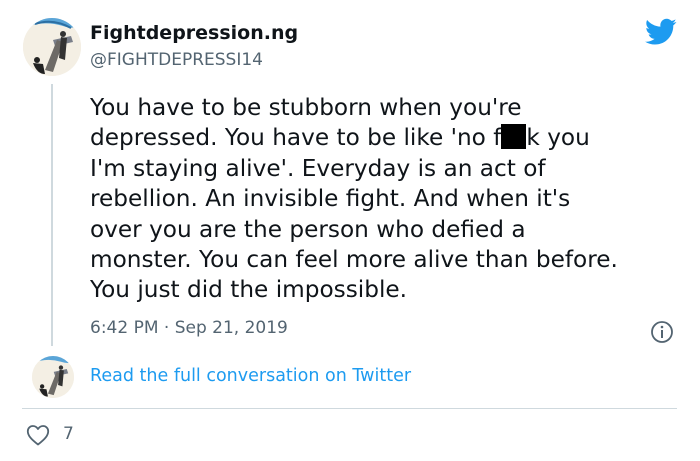  What do you see at coordinates (189, 328) in the screenshot?
I see `tweet-timestamp: 6:42 PM · Sep 21, 2019` at bounding box center [189, 328].